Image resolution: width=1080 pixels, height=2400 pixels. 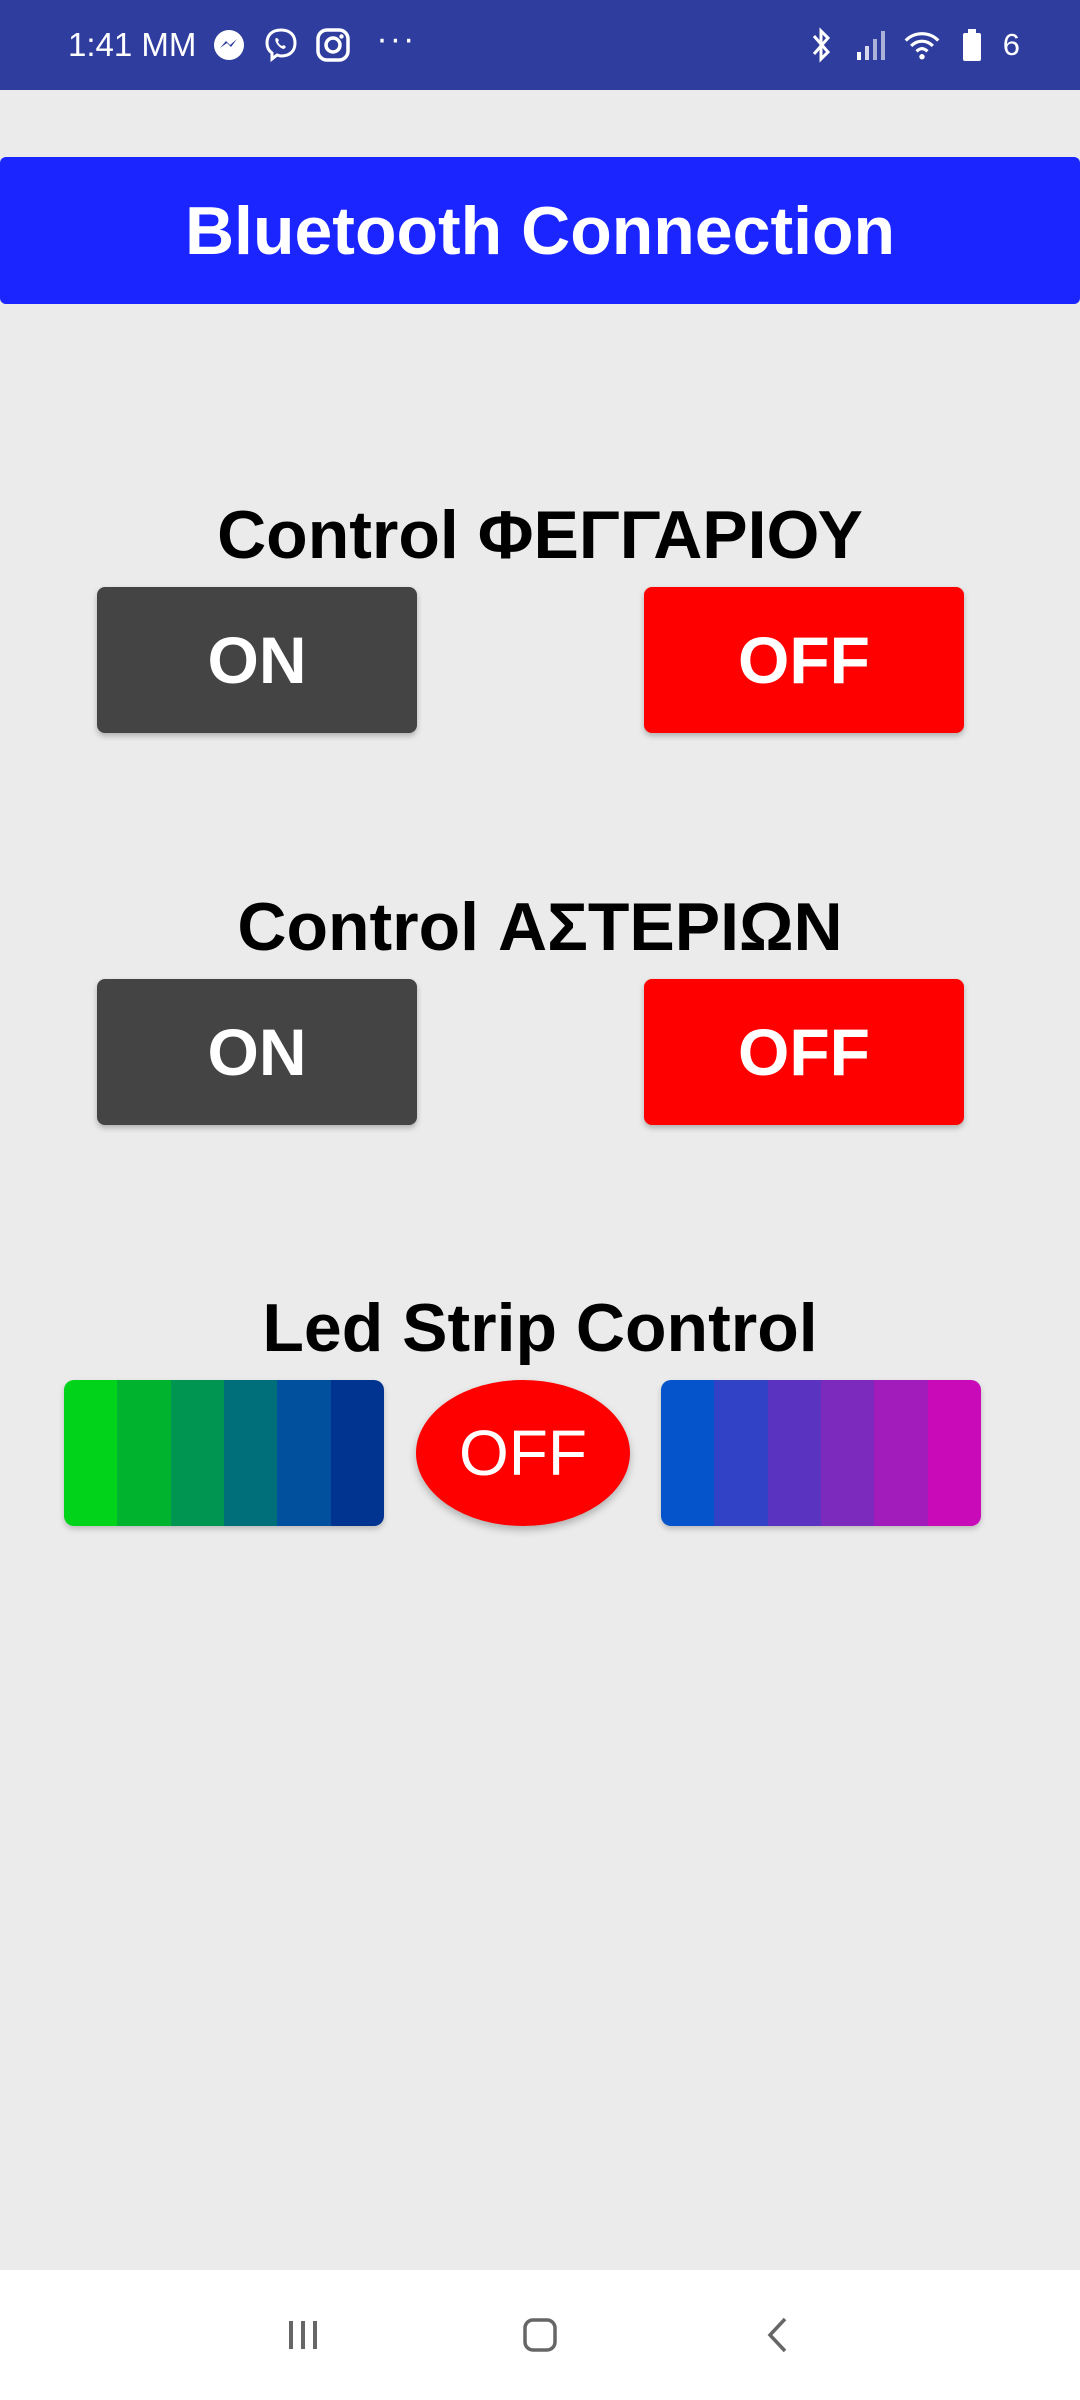 I want to click on recent-apps-icon, so click(x=303, y=2335).